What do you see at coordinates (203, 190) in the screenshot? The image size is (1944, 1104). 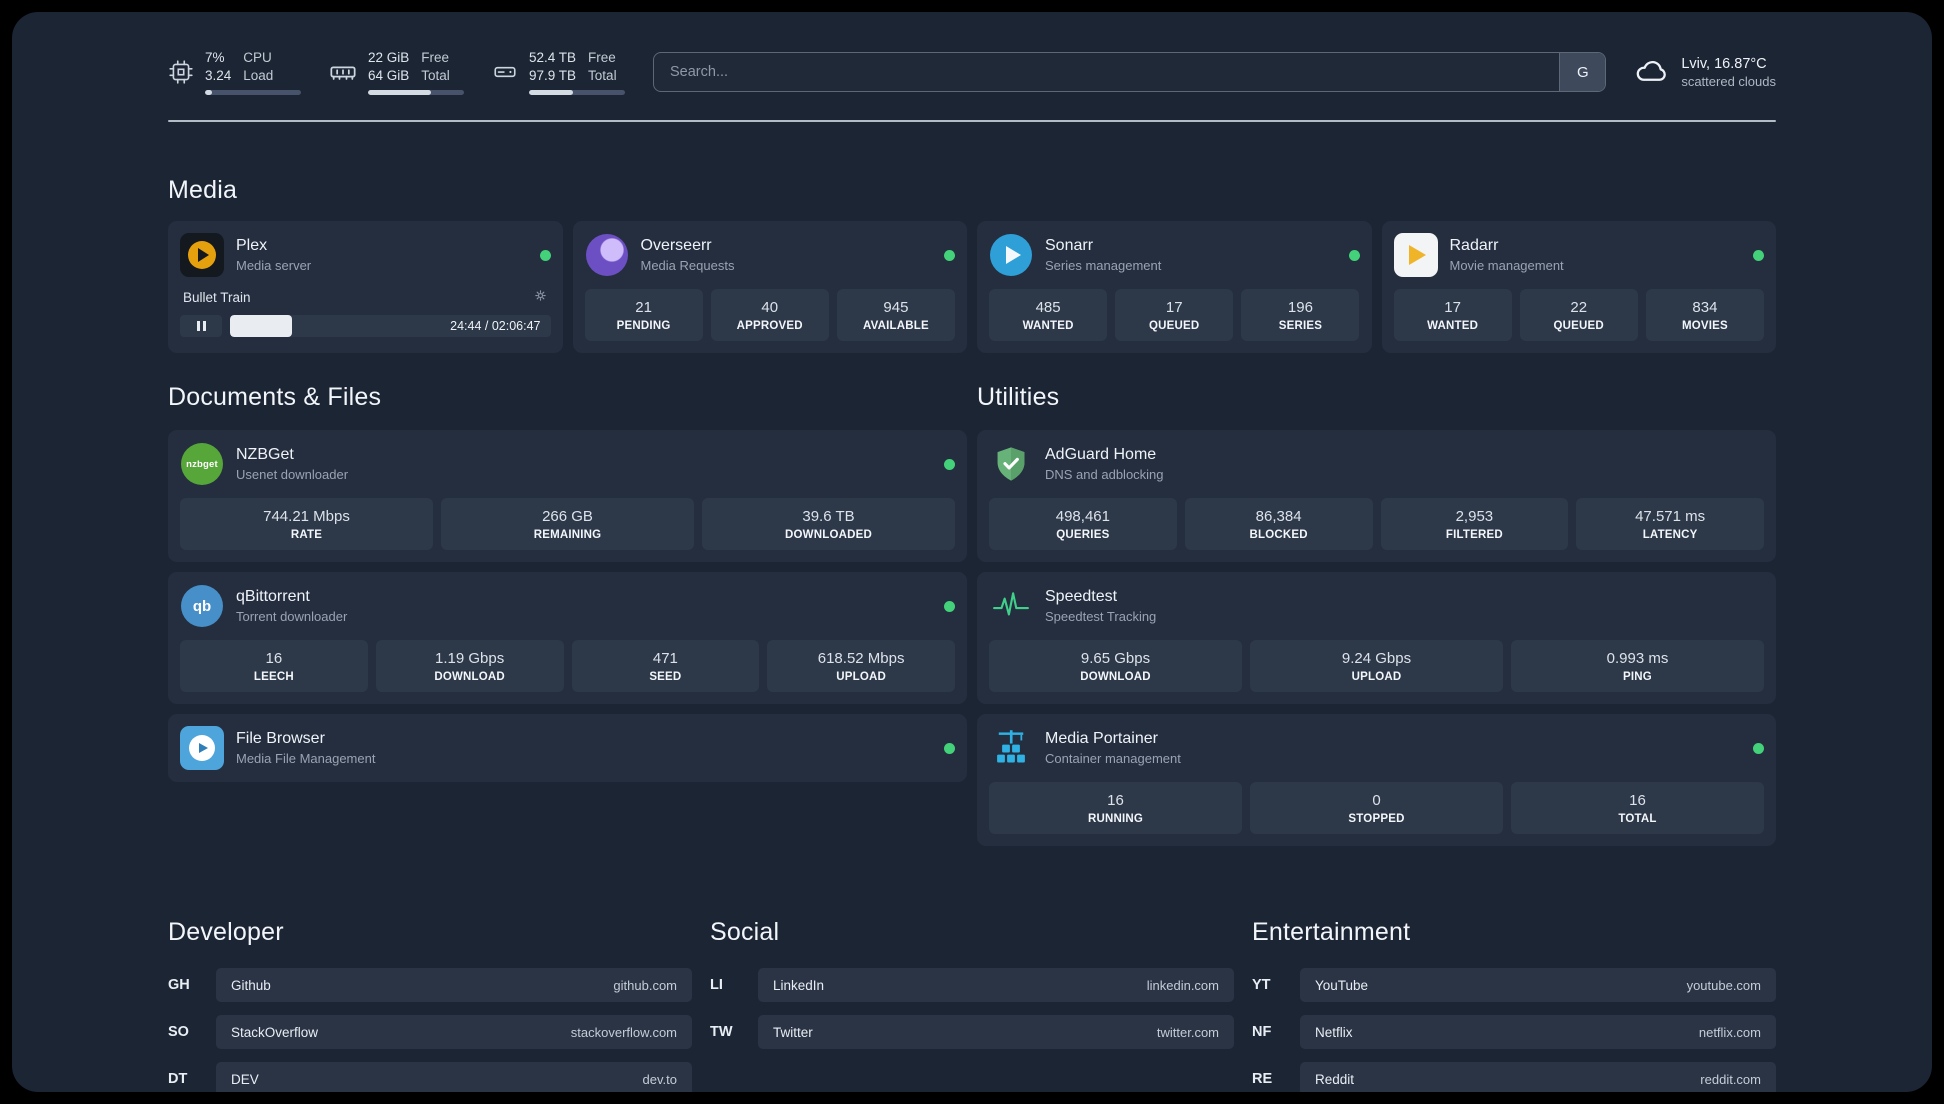 I see `section-title-media: Media` at bounding box center [203, 190].